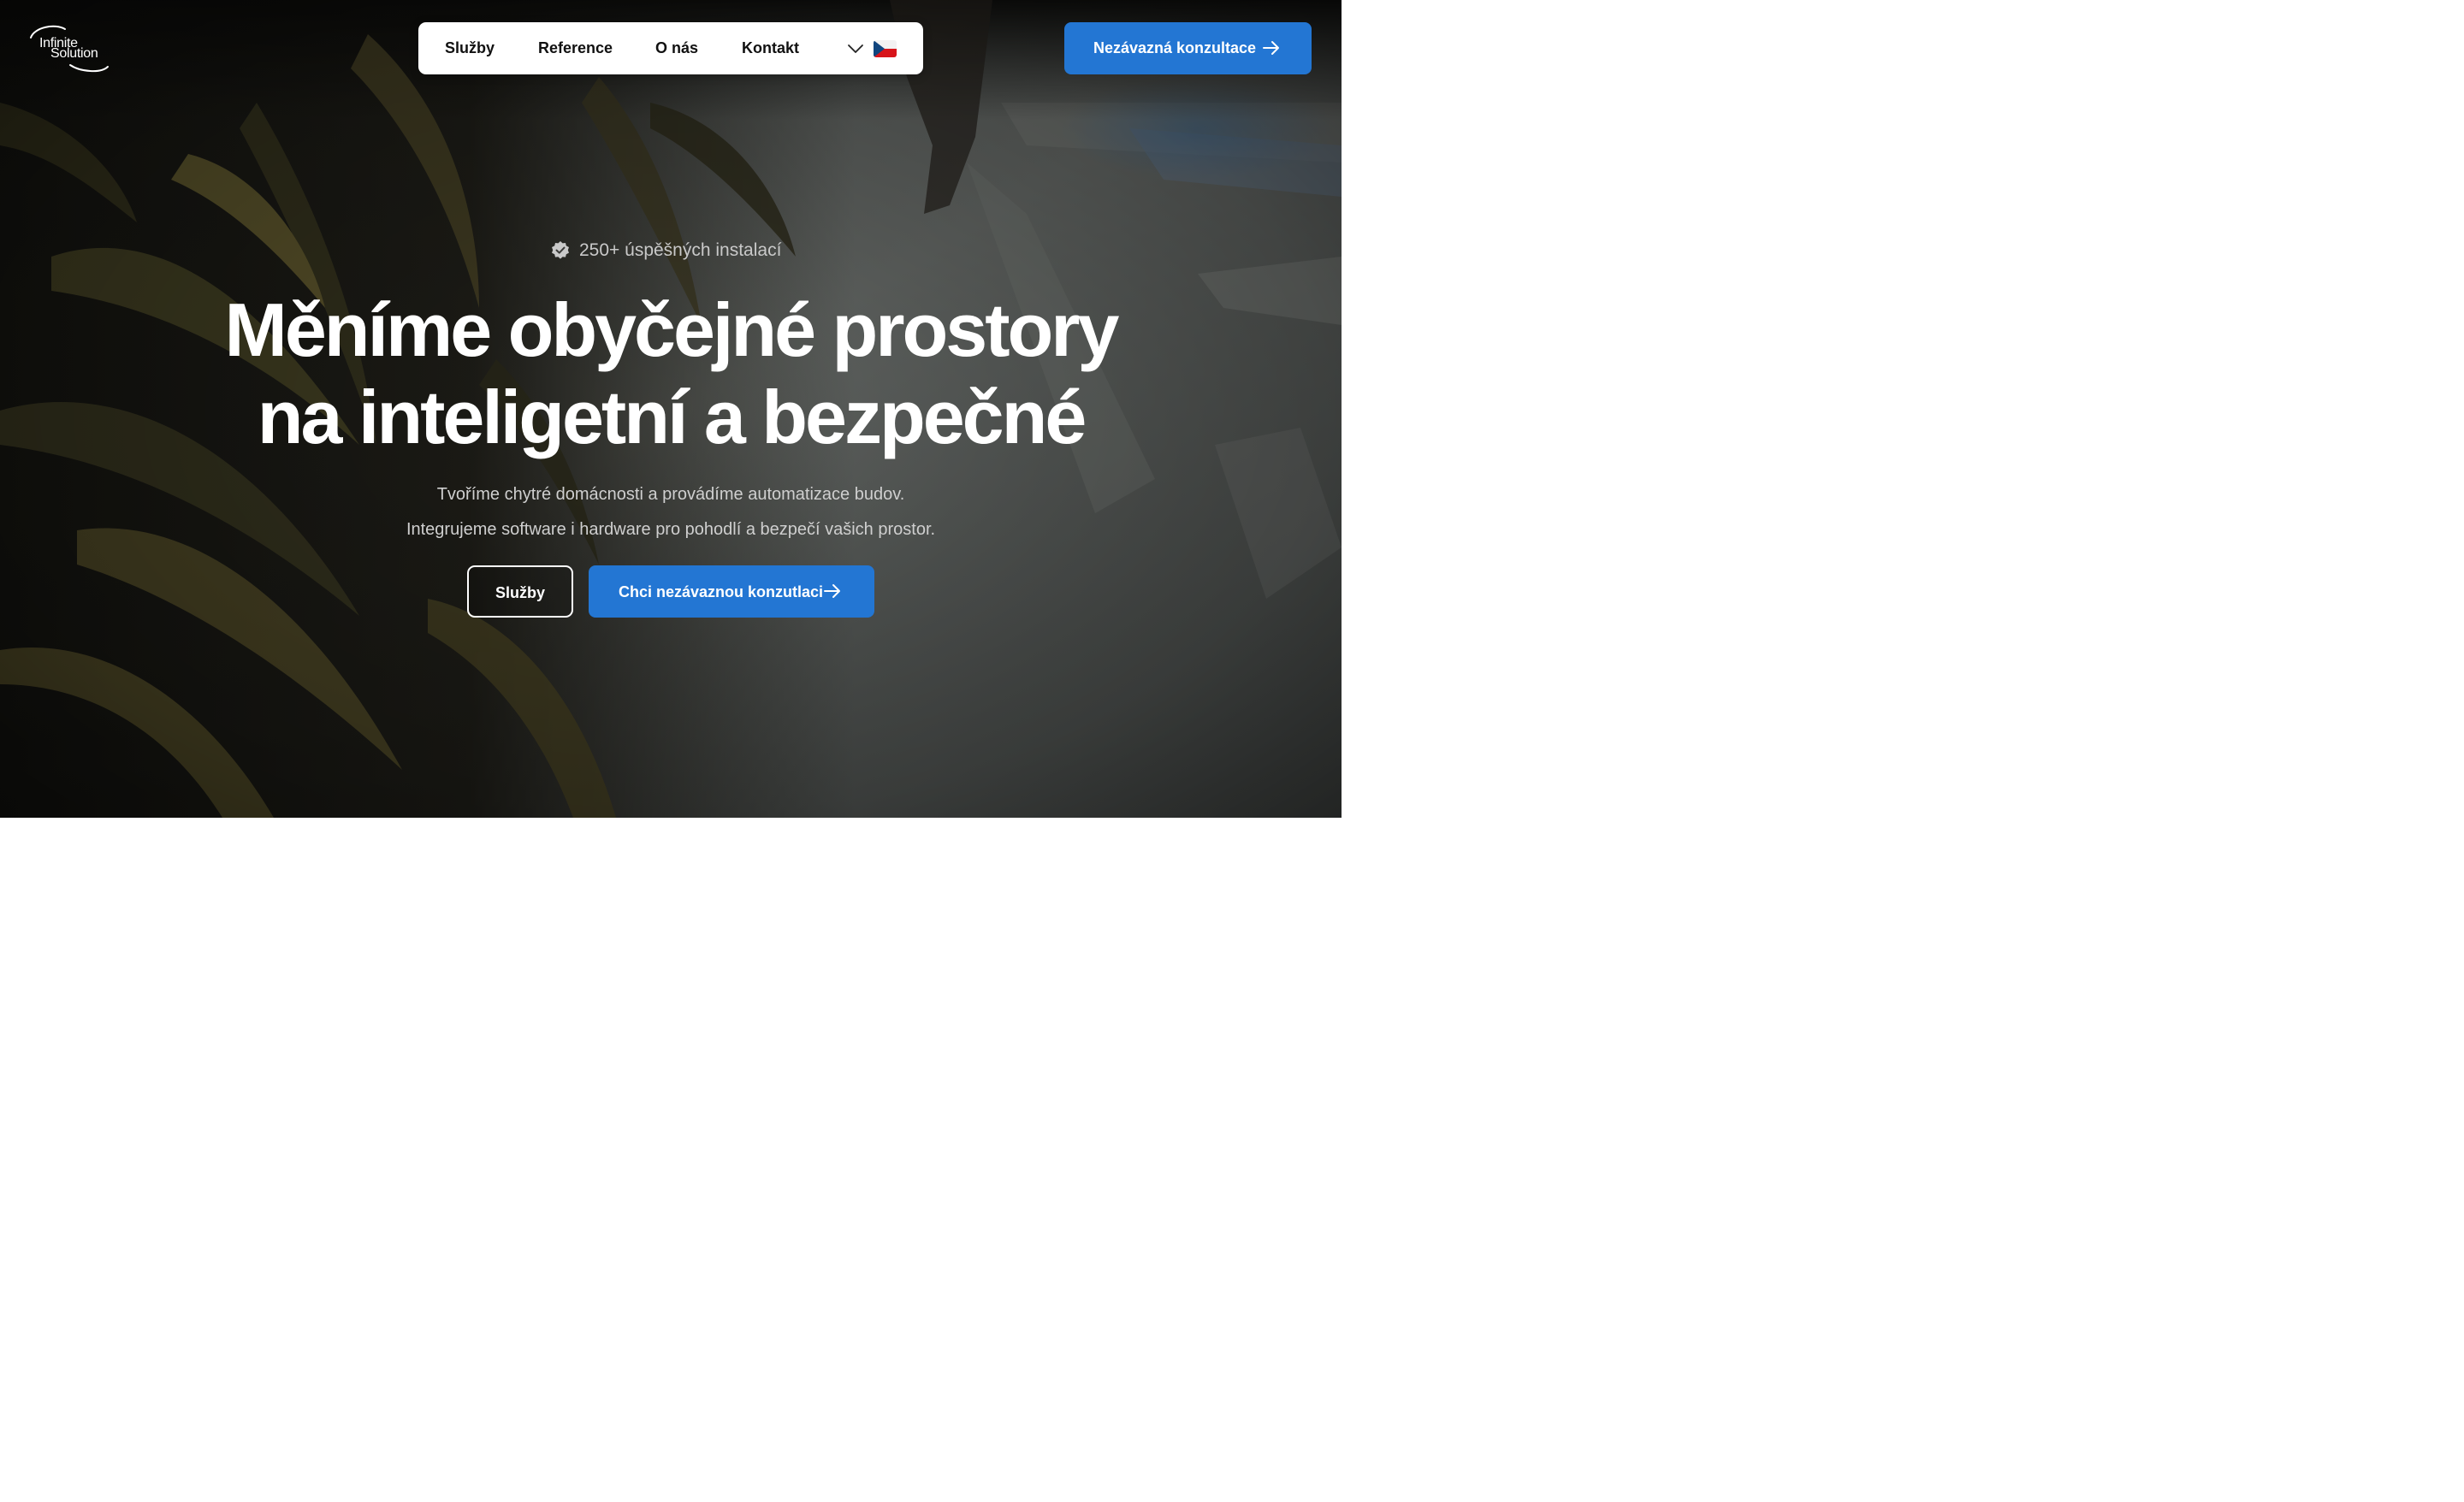 This screenshot has width=2464, height=1502. Describe the element at coordinates (721, 591) in the screenshot. I see `consultation-button-label: Chci nezávaznou konzutlaci` at that location.